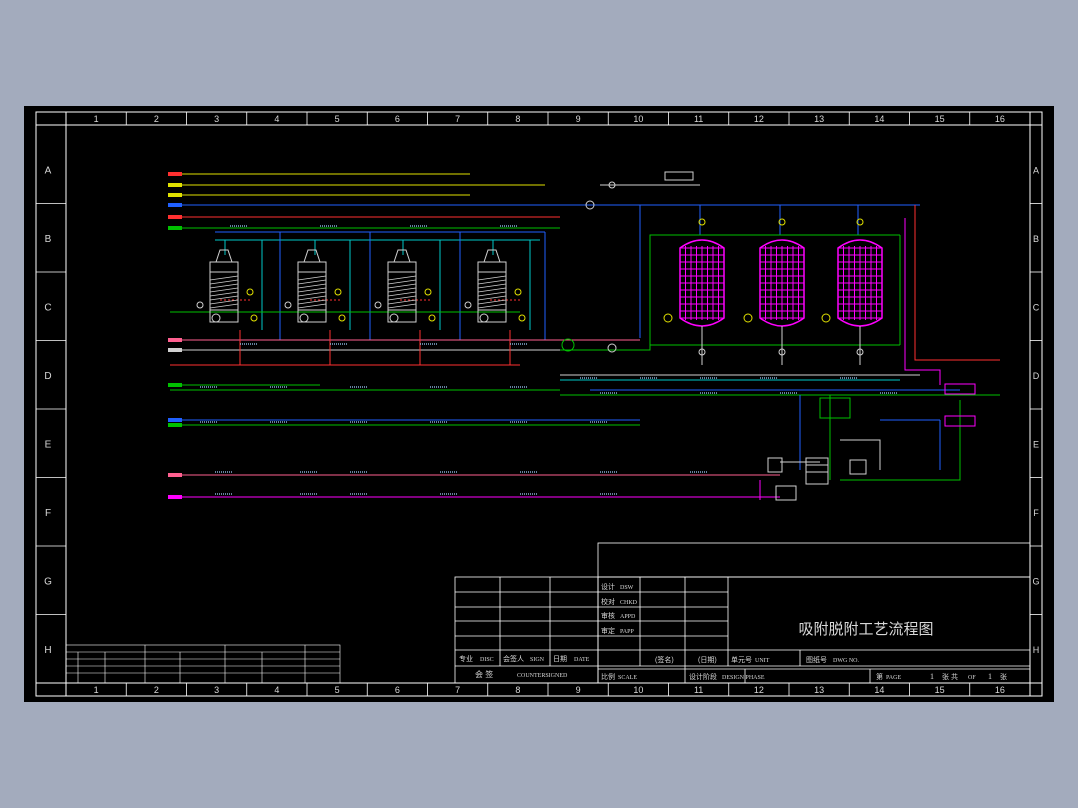 The height and width of the screenshot is (808, 1078). I want to click on page-of-en: OF, so click(972, 678).